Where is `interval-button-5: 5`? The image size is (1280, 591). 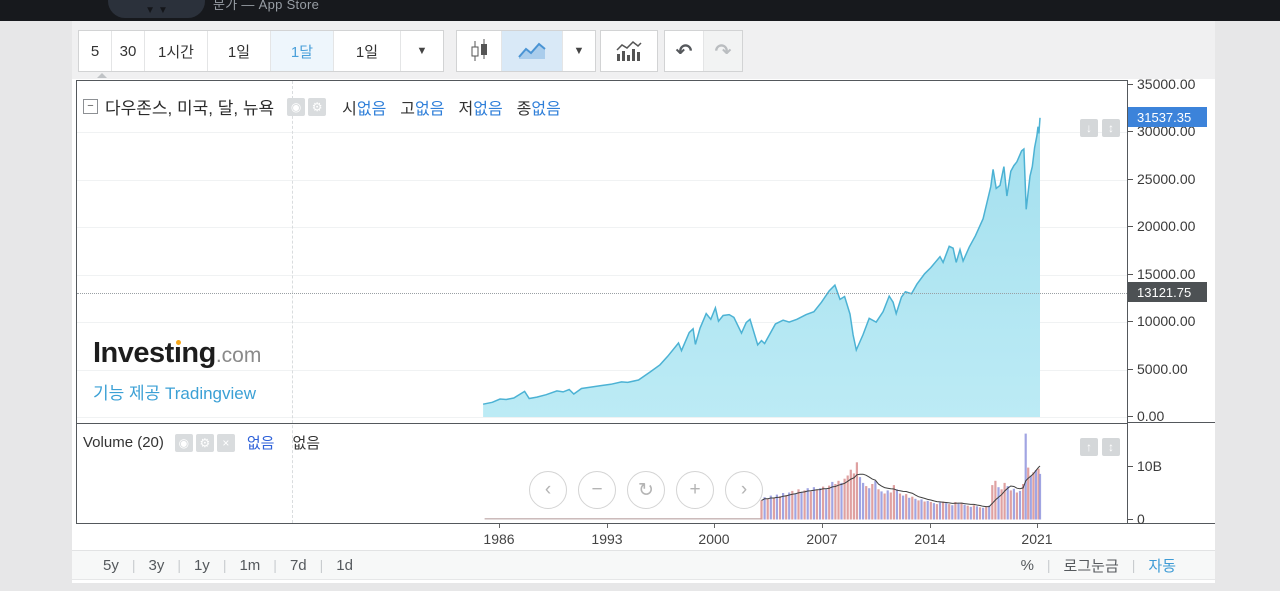
interval-button-5: 5 is located at coordinates (95, 51).